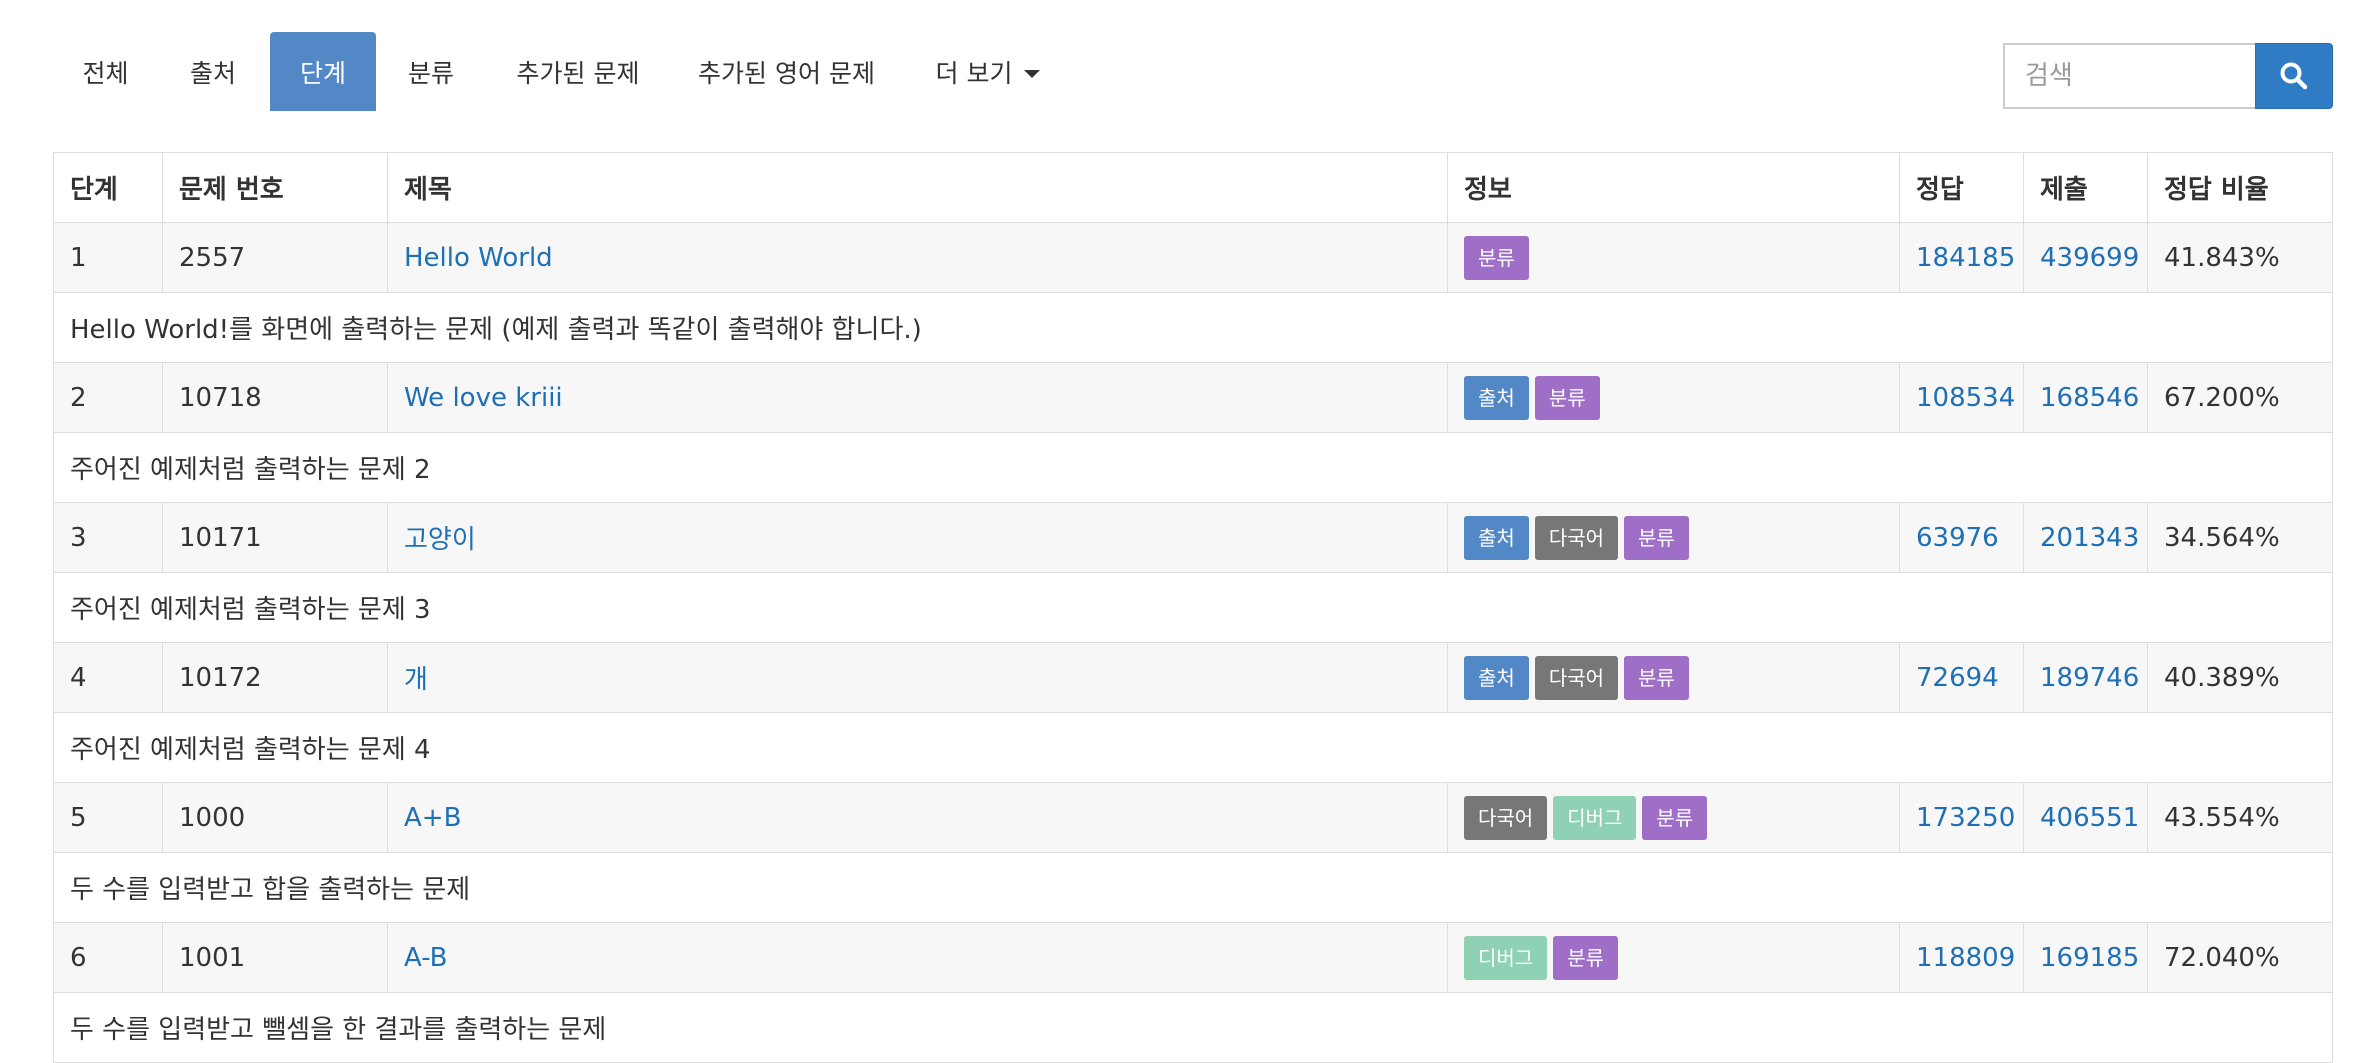  What do you see at coordinates (1965, 258) in the screenshot?
I see `correct-count-link: 184185` at bounding box center [1965, 258].